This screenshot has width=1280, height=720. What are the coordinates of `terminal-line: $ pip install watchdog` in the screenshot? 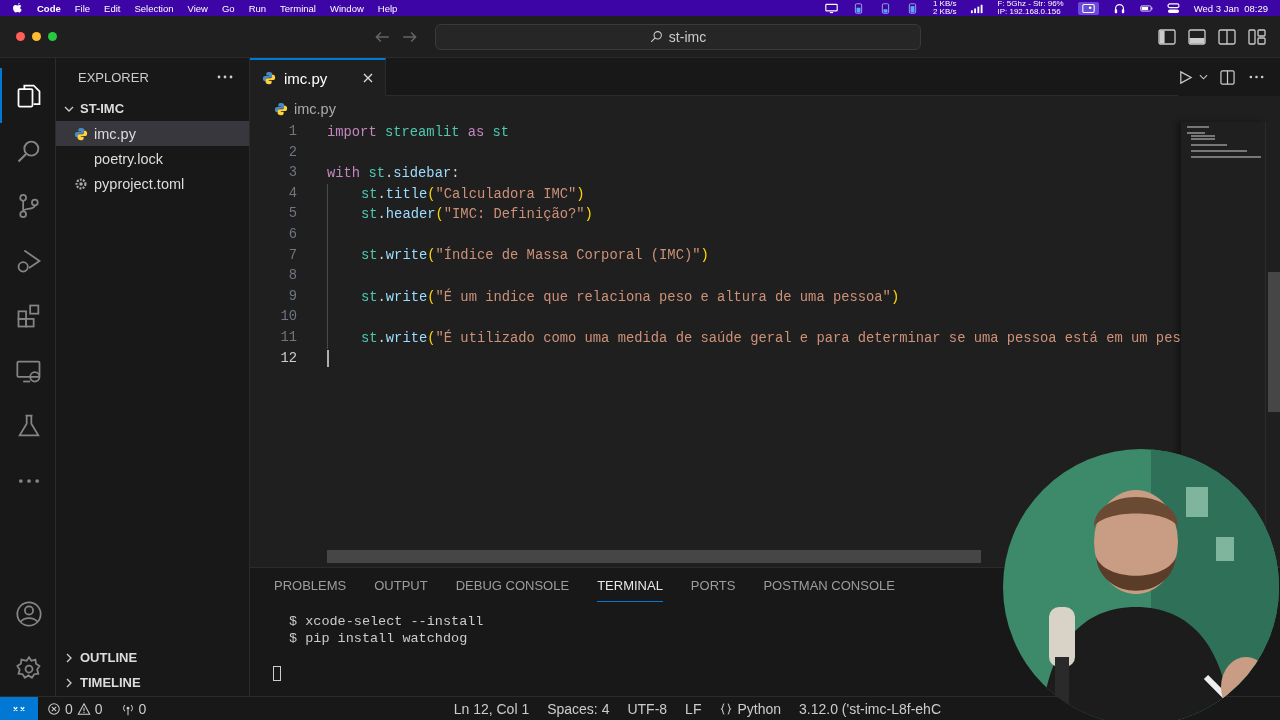 It's located at (379, 639).